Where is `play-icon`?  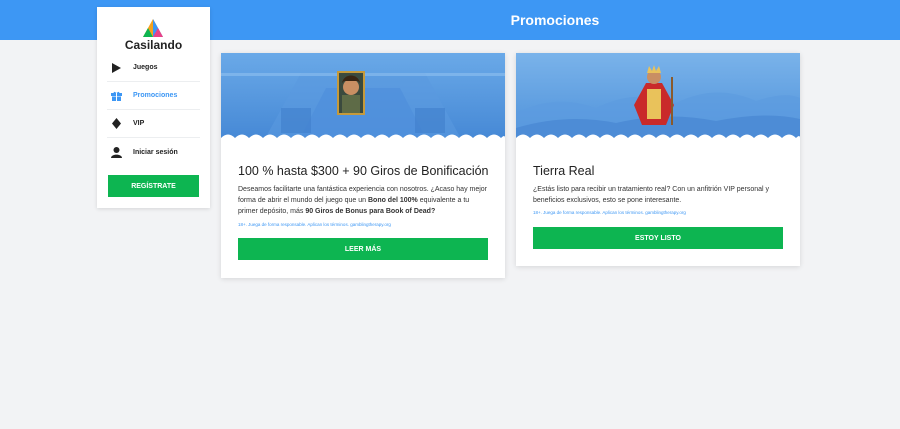
play-icon is located at coordinates (116, 68).